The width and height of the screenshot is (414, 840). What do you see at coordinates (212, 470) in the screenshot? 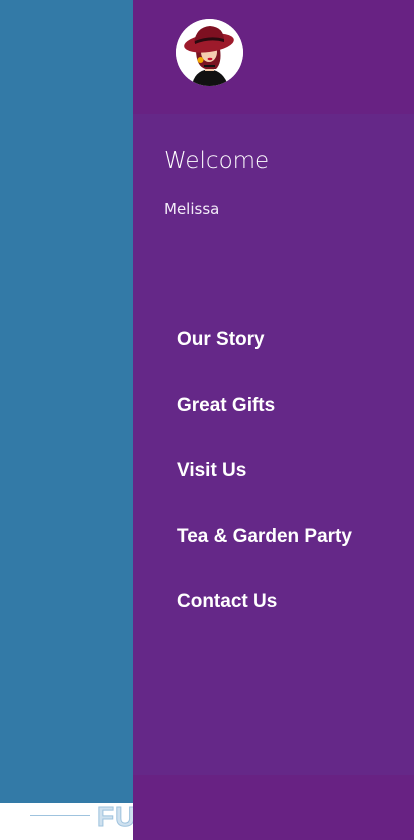
I see `menu-item-label: Visit Us` at bounding box center [212, 470].